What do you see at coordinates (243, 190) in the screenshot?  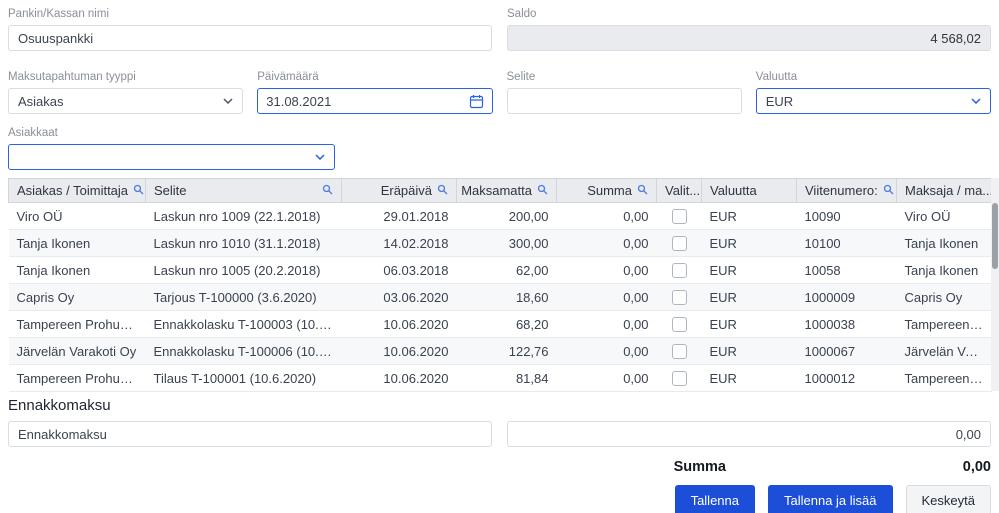 I see `column-header-description: Selite` at bounding box center [243, 190].